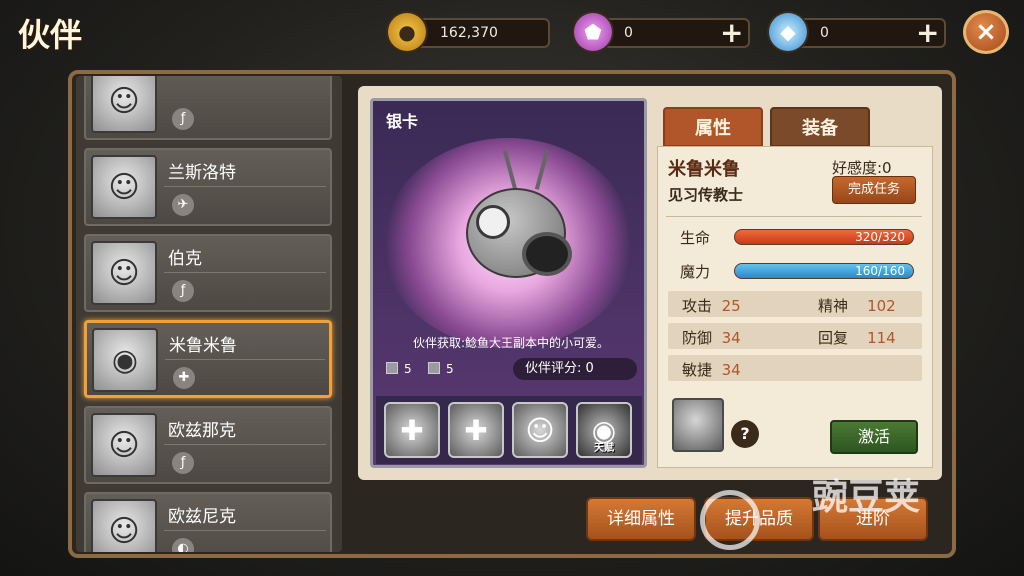  What do you see at coordinates (125, 360) in the screenshot?
I see `partner-avatar: ◉` at bounding box center [125, 360].